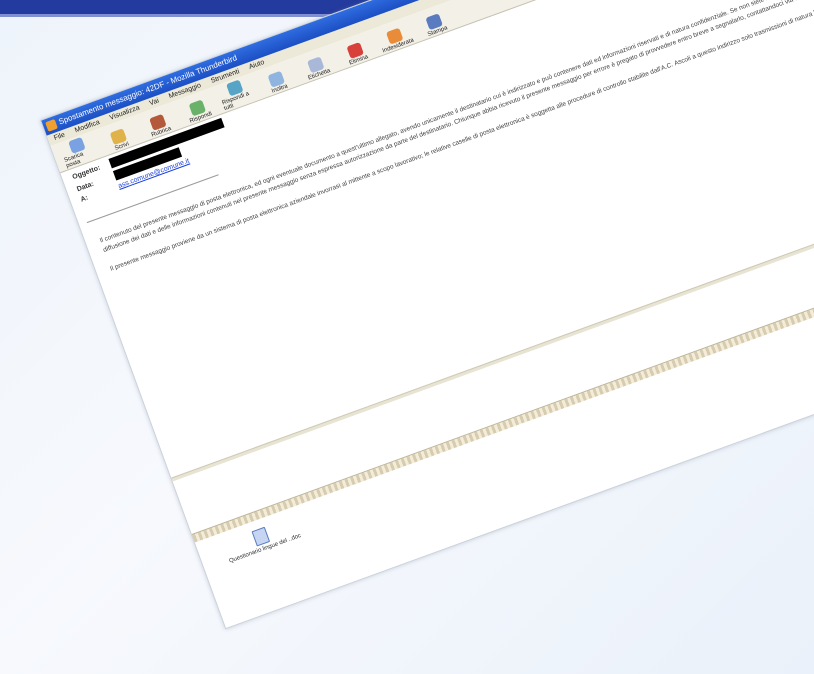  What do you see at coordinates (59, 137) in the screenshot?
I see `menu-file: File` at bounding box center [59, 137].